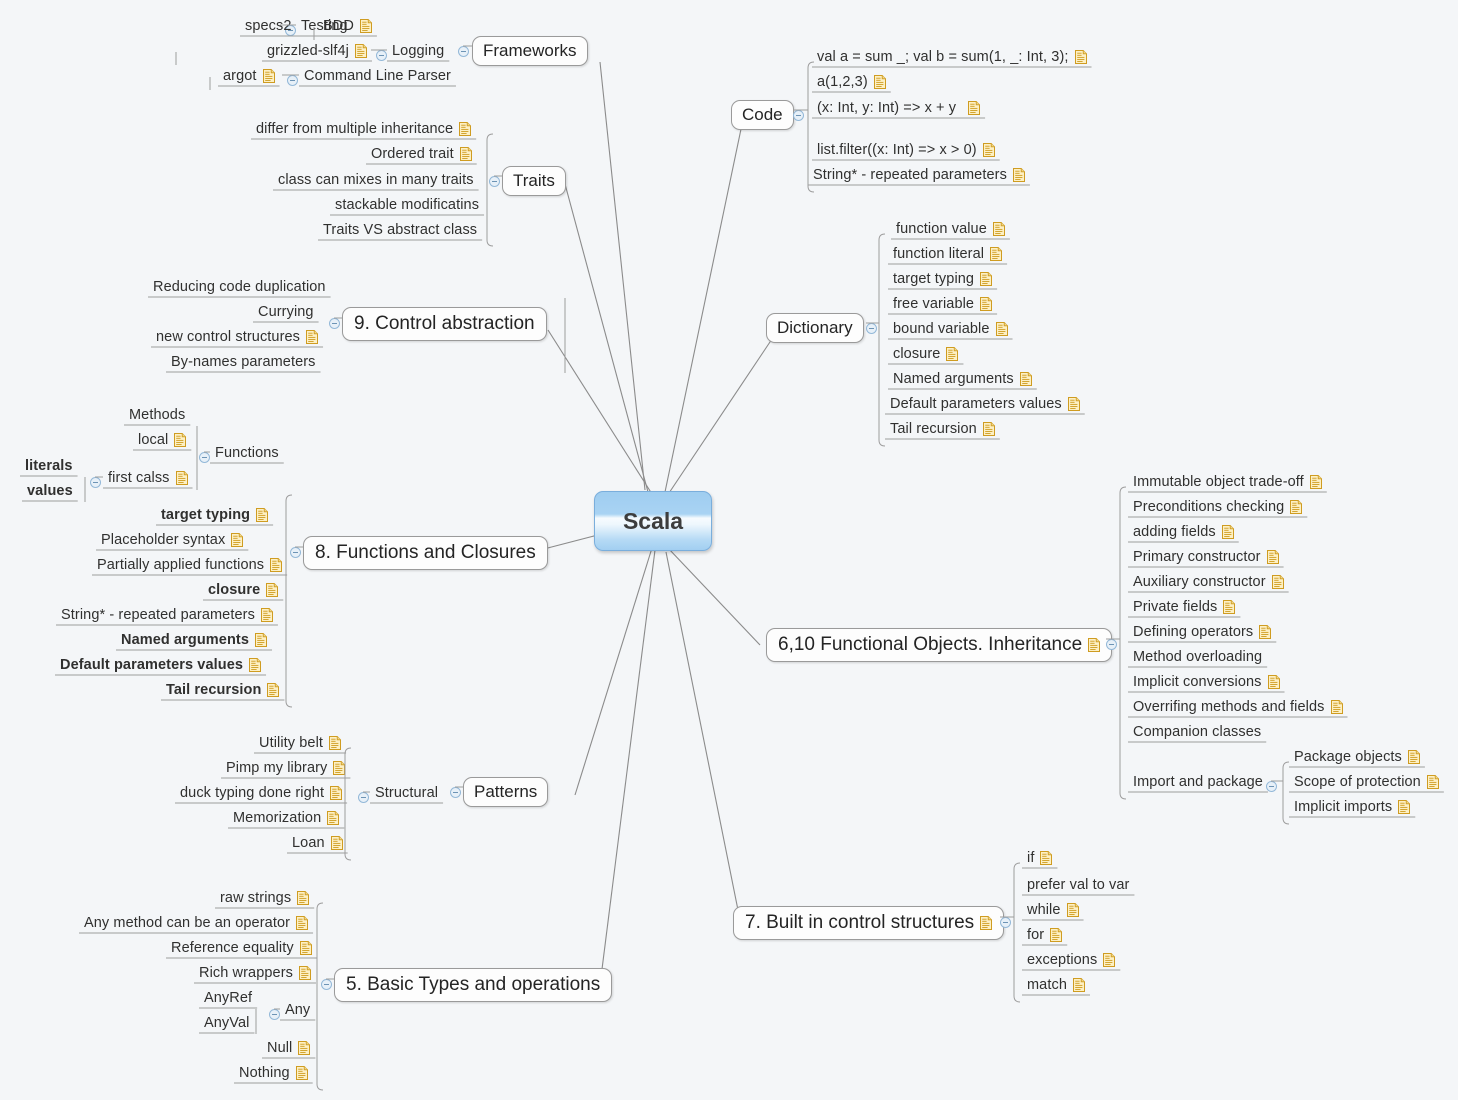  I want to click on node-primary-constructor: Primary constructor, so click(1206, 558).